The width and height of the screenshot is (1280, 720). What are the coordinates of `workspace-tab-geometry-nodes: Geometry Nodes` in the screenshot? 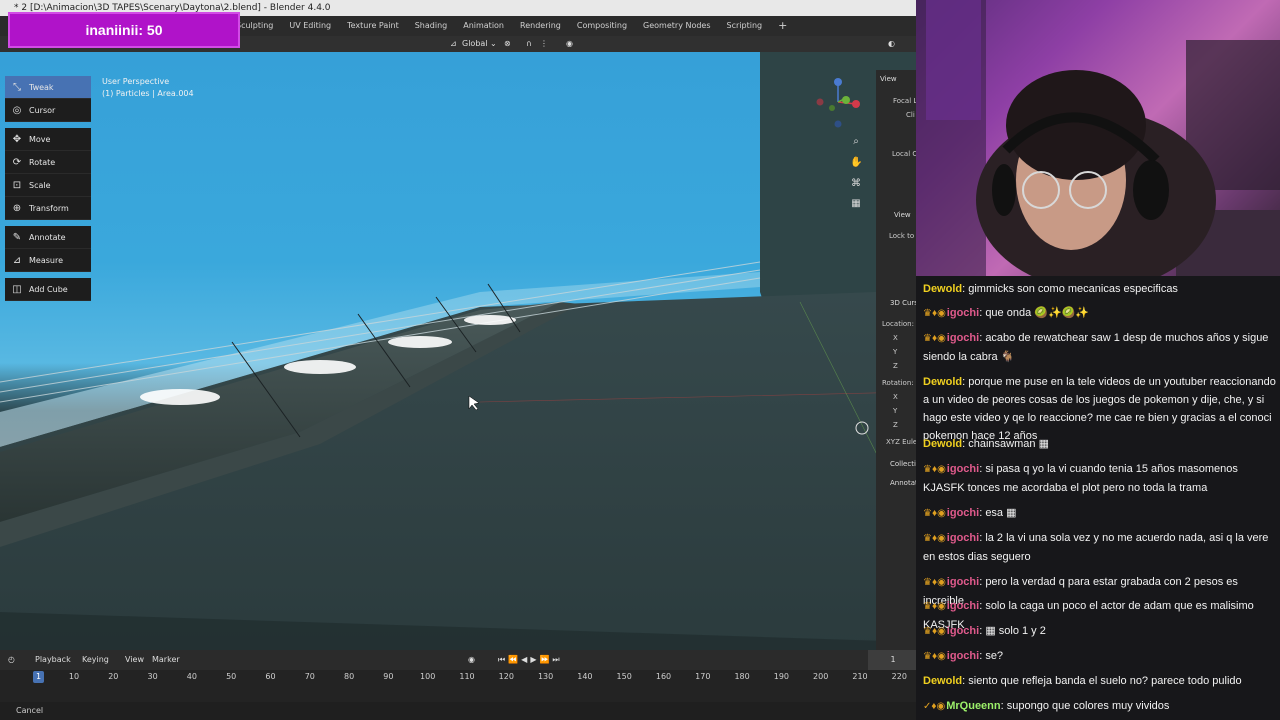 It's located at (676, 26).